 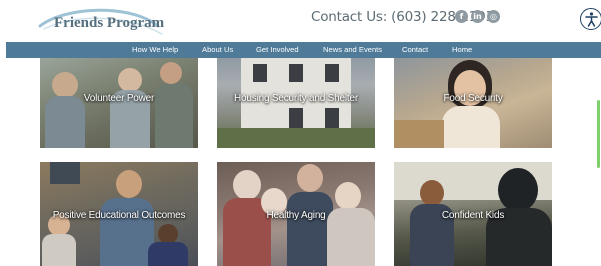 What do you see at coordinates (119, 98) in the screenshot?
I see `tile-label: Volunteer Power` at bounding box center [119, 98].